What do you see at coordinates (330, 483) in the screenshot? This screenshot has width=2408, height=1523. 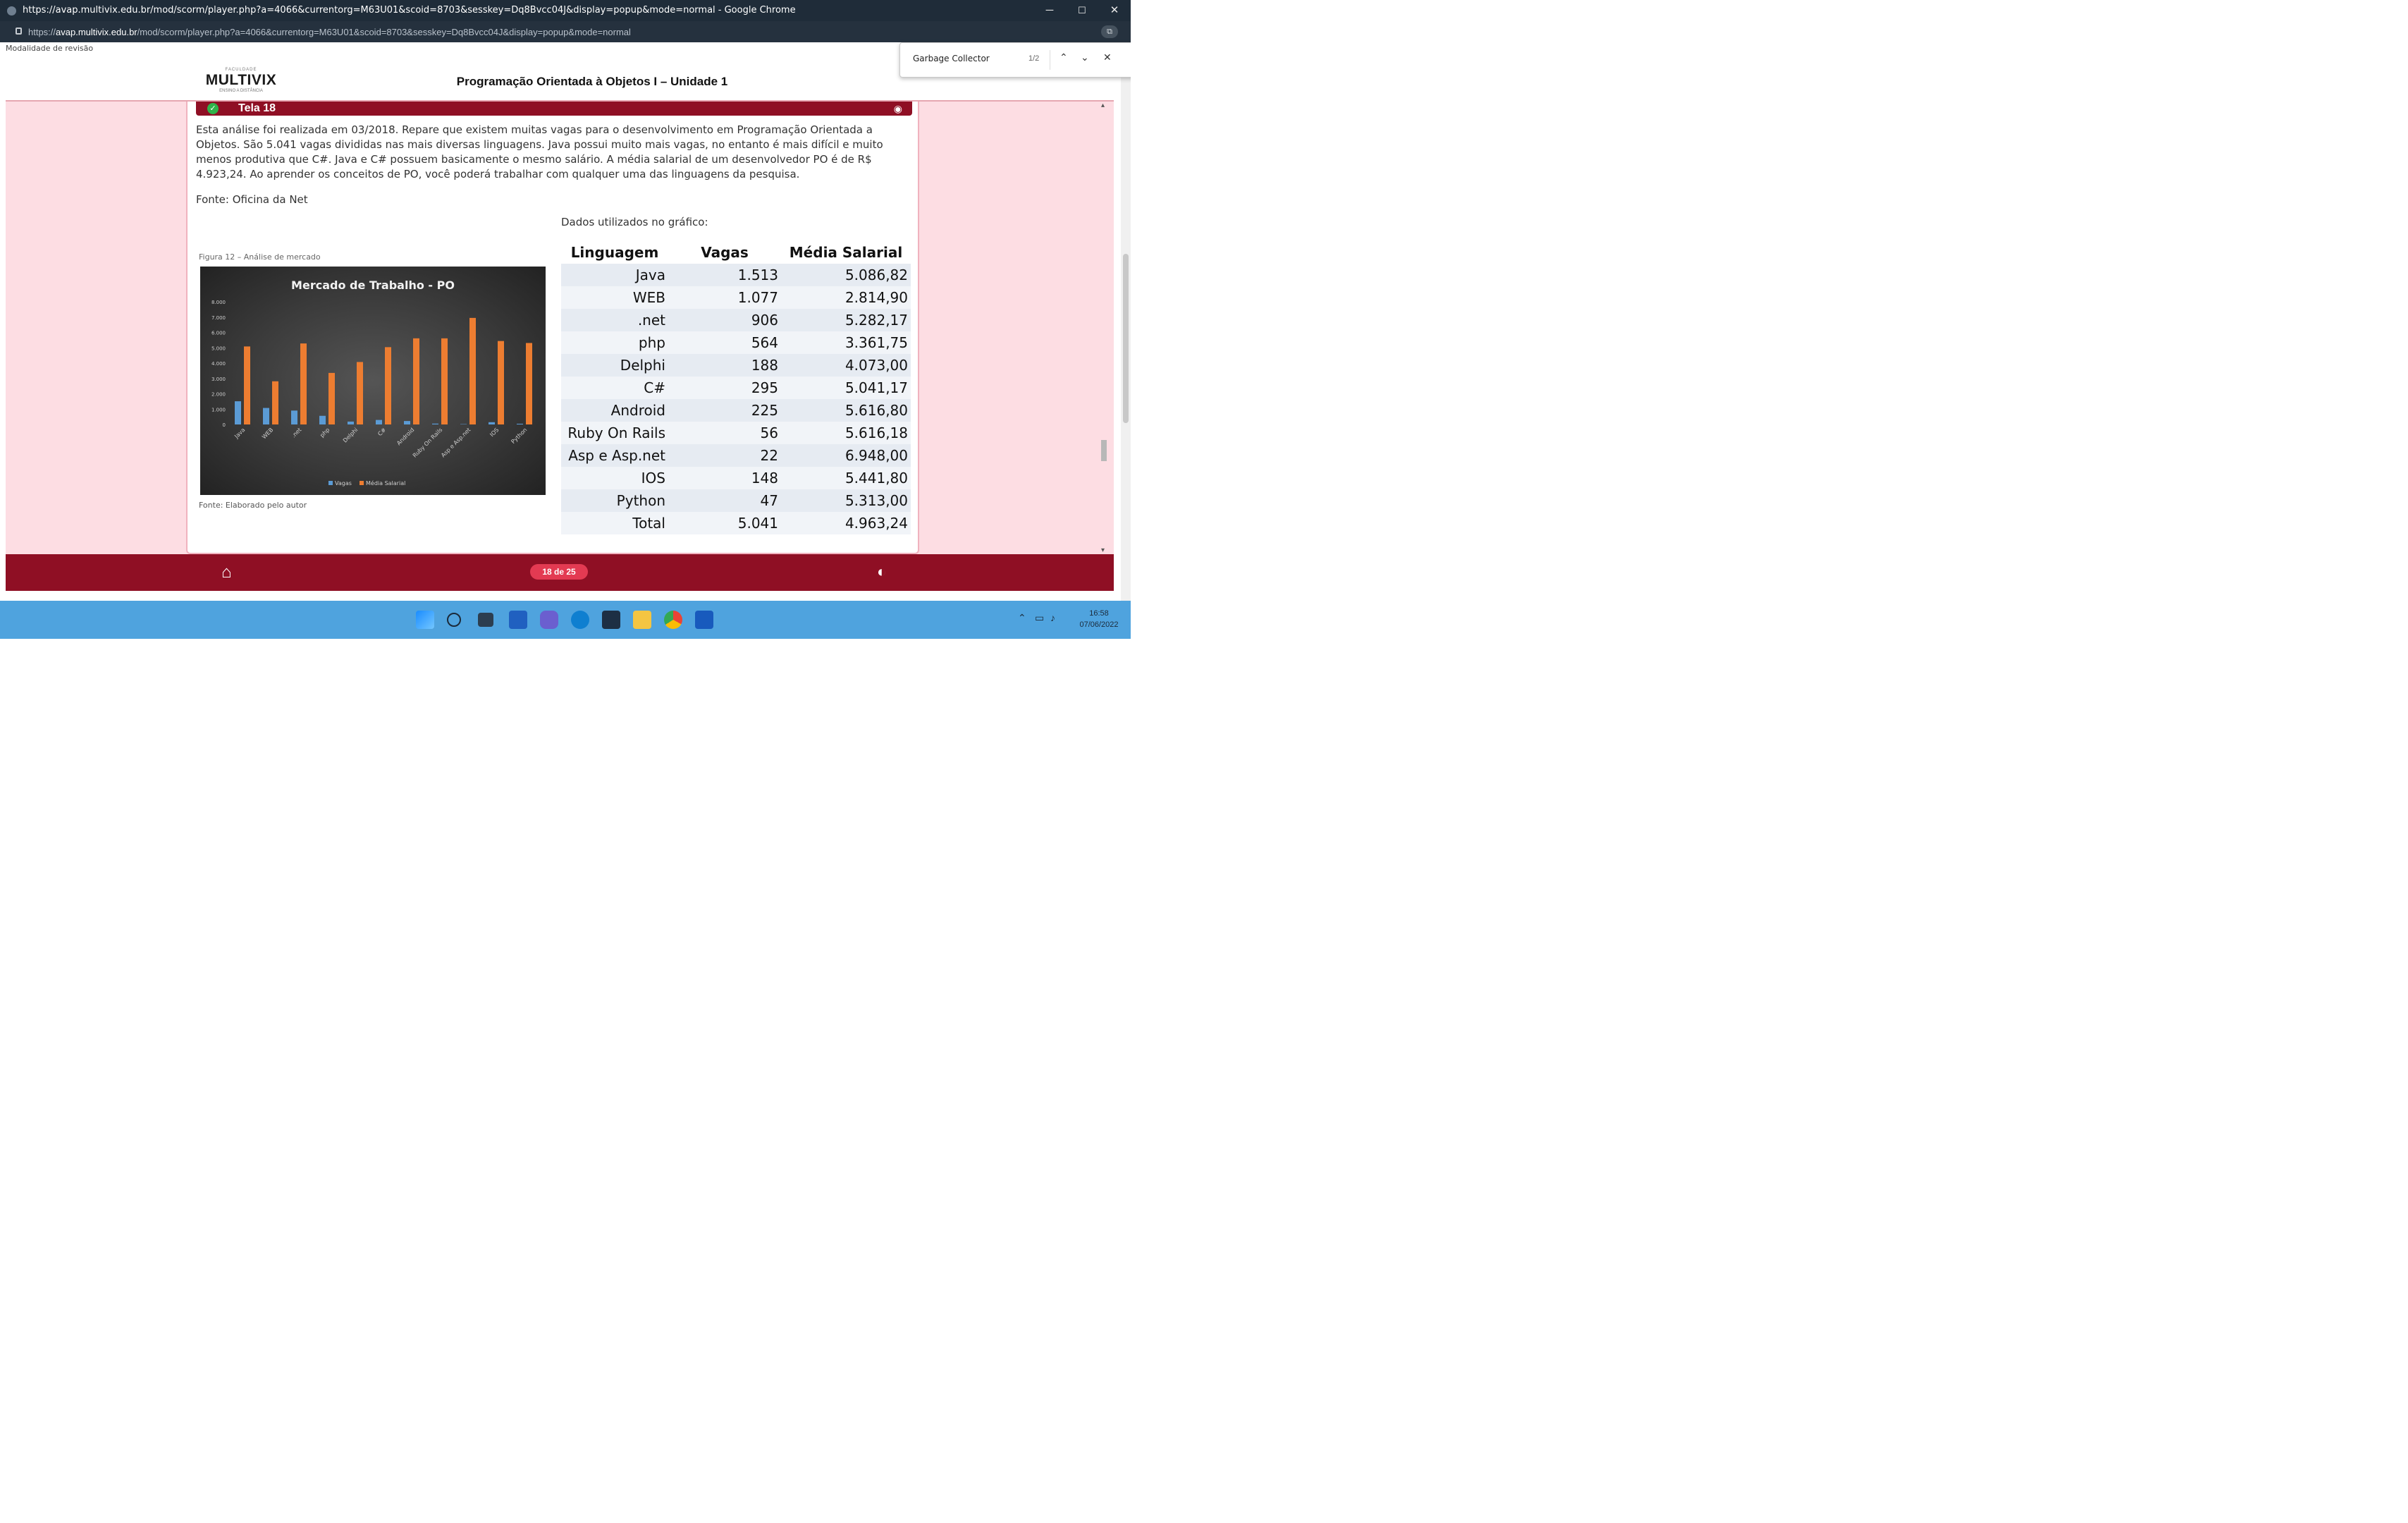 I see `legend-swatch` at bounding box center [330, 483].